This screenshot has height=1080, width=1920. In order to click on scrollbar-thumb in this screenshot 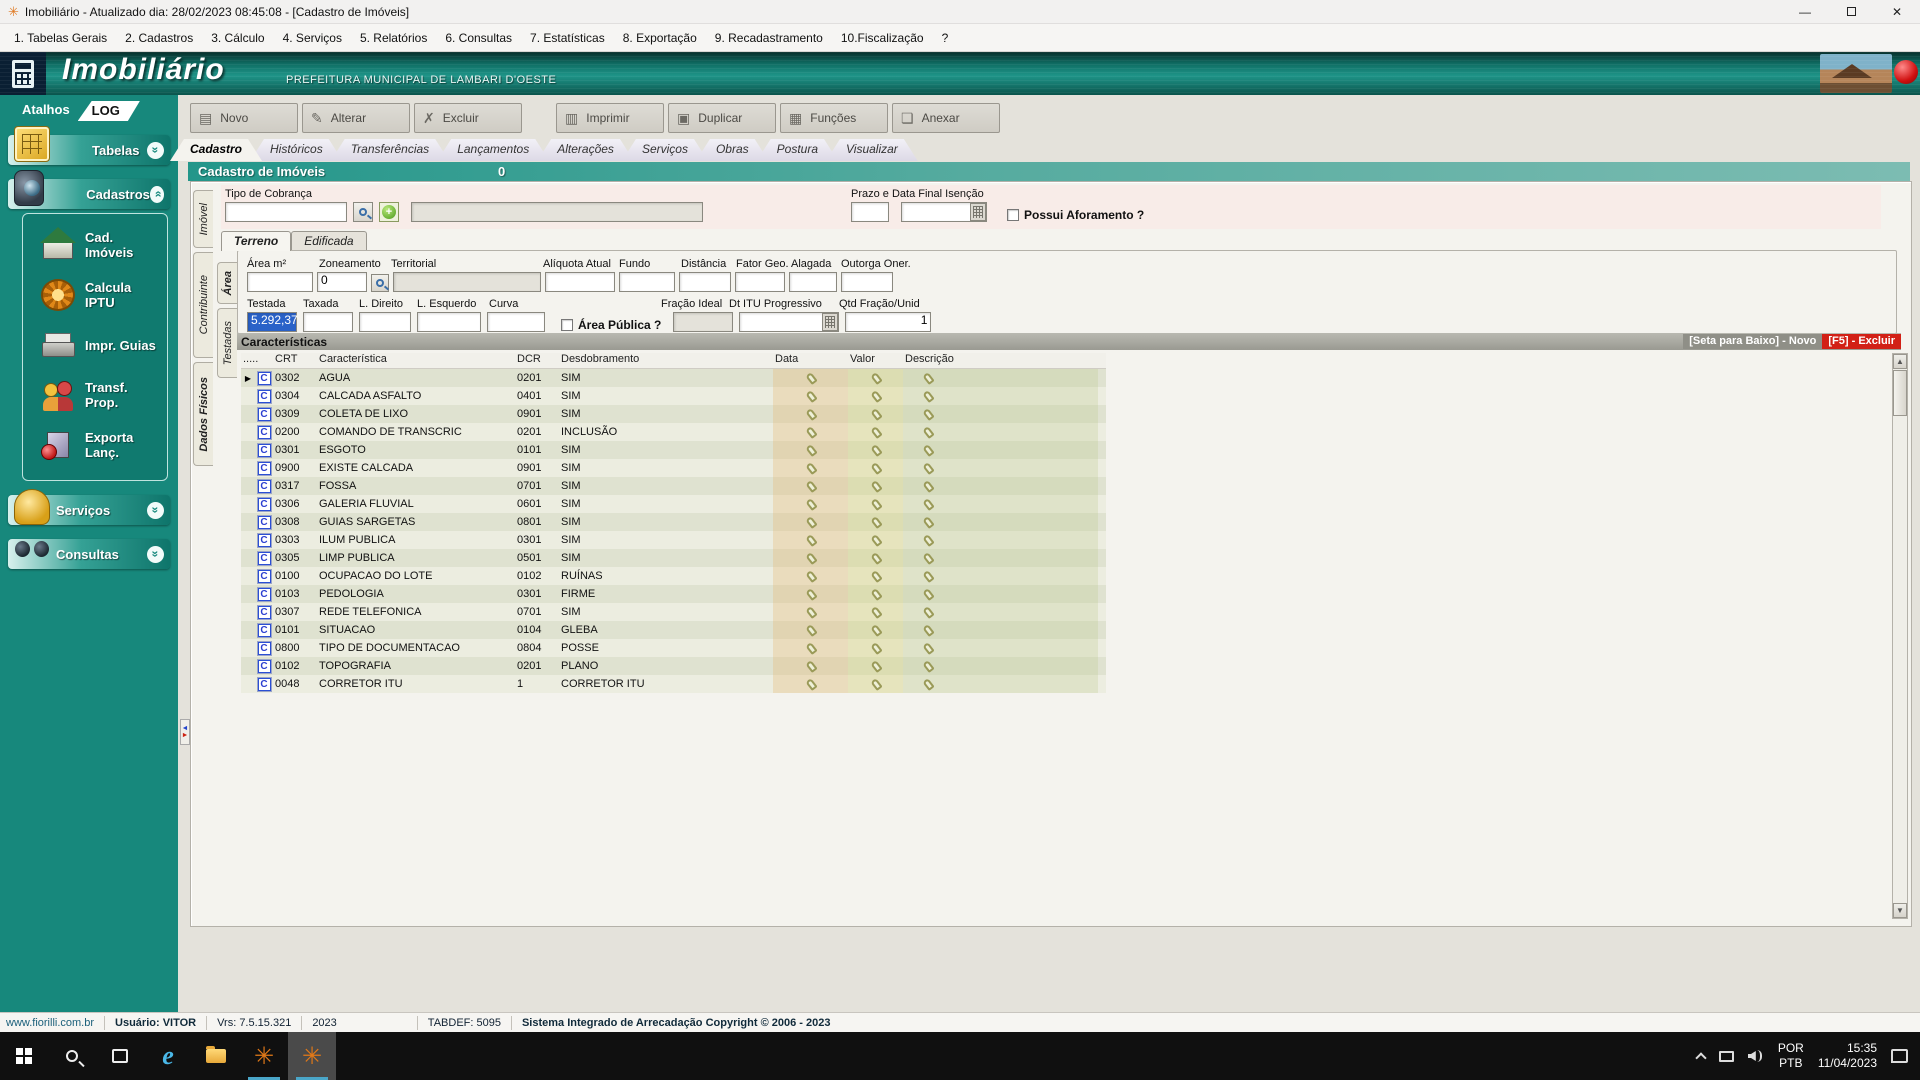, I will do `click(1900, 393)`.